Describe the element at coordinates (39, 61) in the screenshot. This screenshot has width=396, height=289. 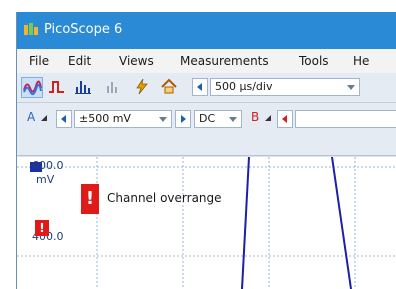
I see `menu-file: File` at that location.